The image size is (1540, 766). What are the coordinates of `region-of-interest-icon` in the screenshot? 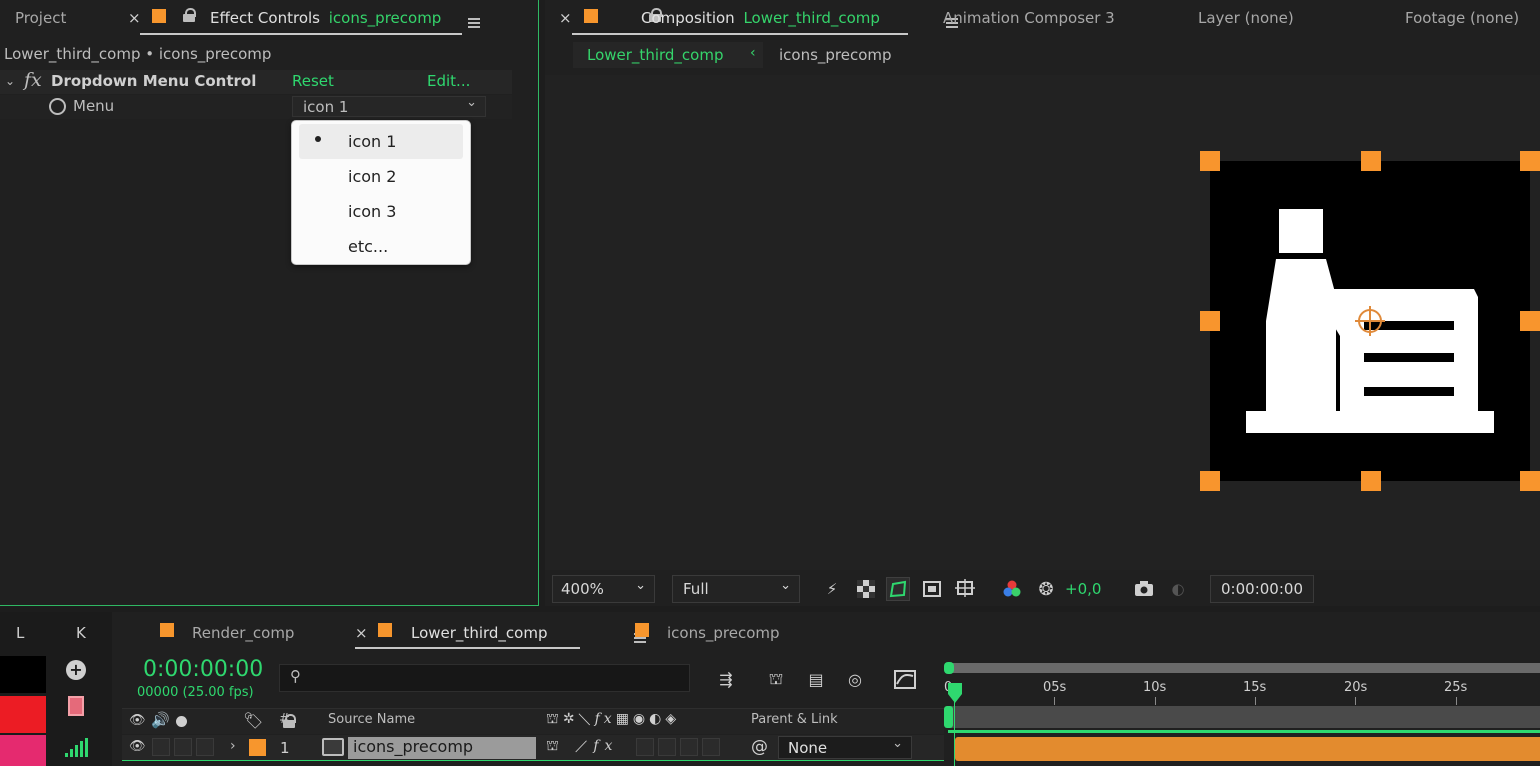 It's located at (932, 589).